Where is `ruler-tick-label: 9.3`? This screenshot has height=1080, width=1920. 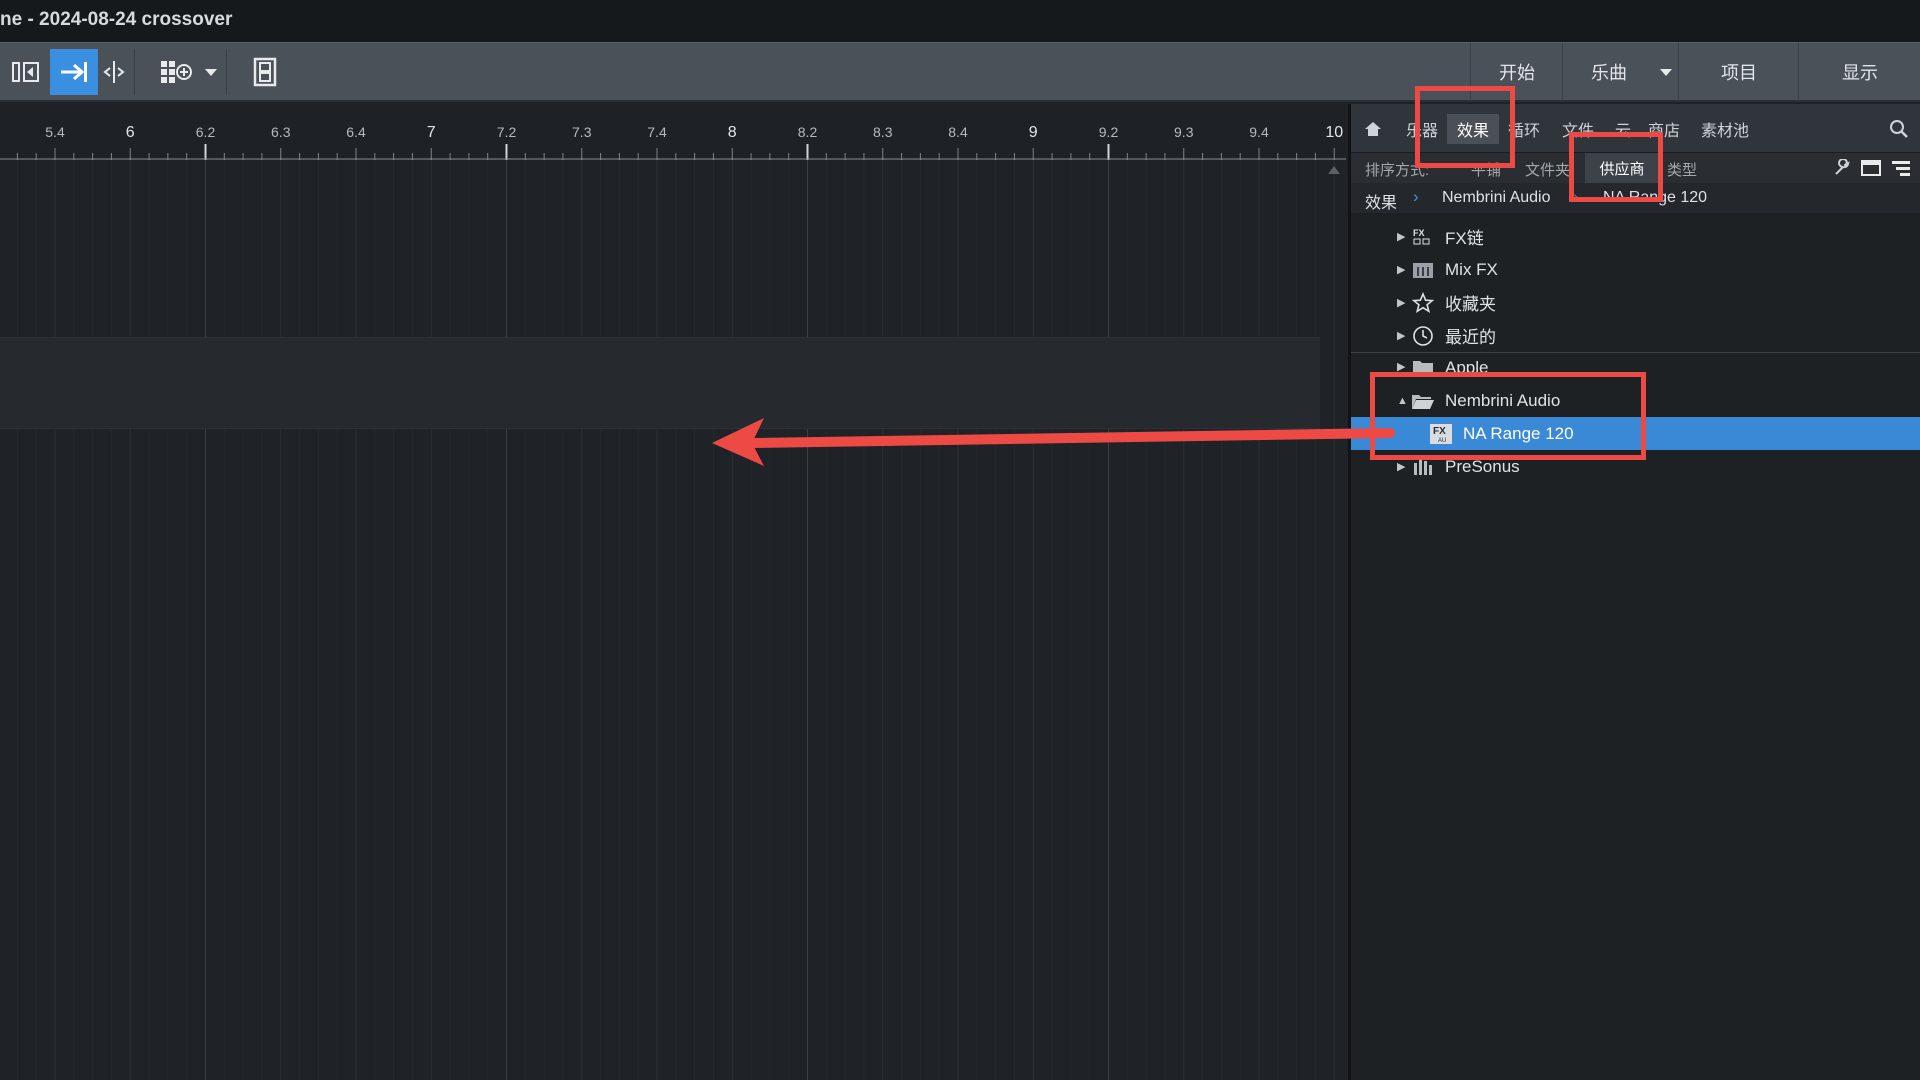
ruler-tick-label: 9.3 is located at coordinates (1184, 132).